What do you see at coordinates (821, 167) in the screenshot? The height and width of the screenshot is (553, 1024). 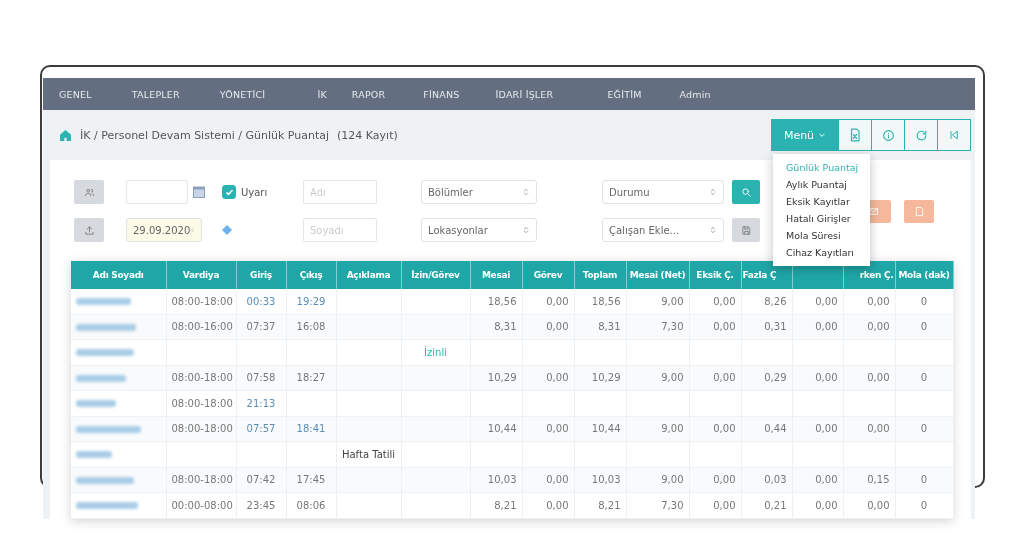 I see `menu-item: Günlük Puantaj` at bounding box center [821, 167].